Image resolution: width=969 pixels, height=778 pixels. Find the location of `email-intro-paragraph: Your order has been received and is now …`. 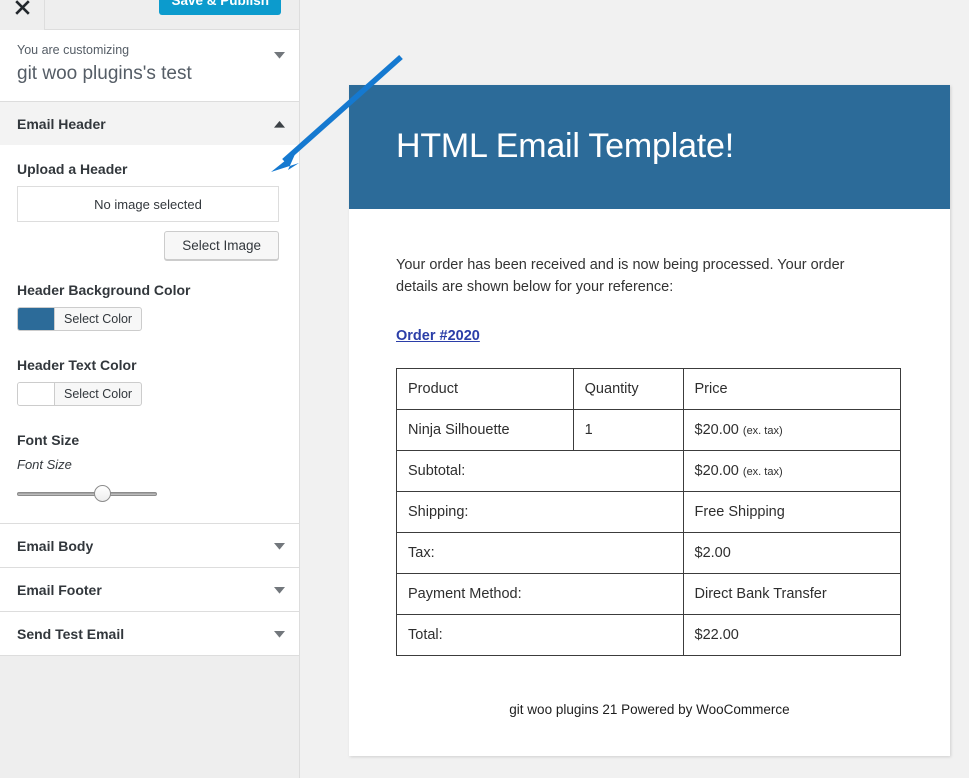

email-intro-paragraph: Your order has been received and is now … is located at coordinates (620, 276).